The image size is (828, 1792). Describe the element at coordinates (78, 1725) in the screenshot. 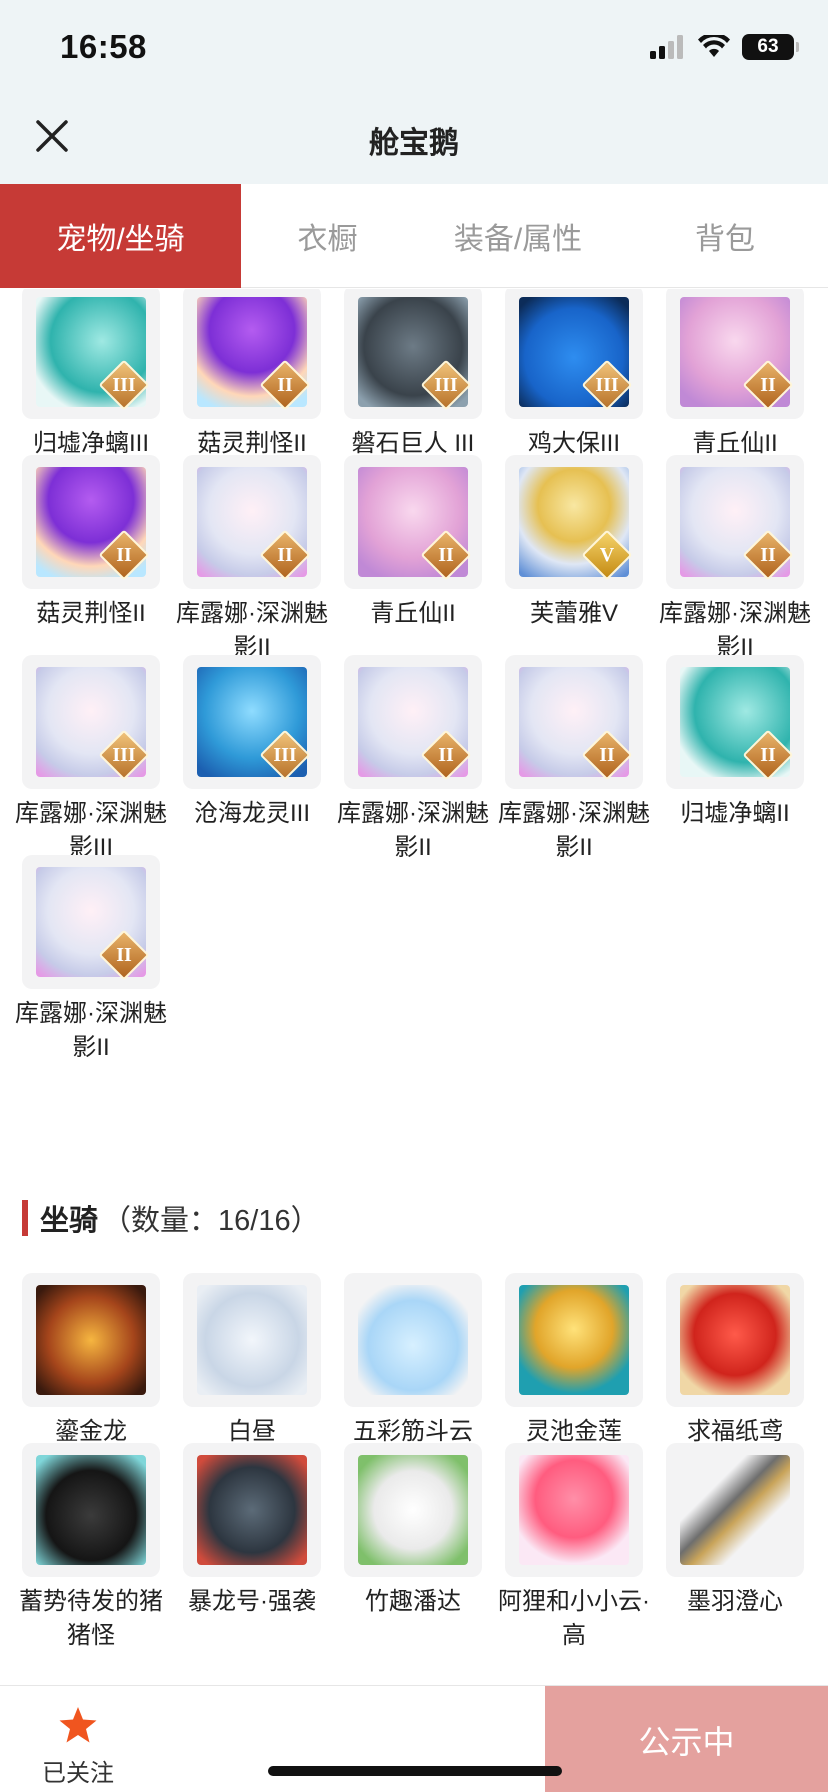

I see `star-icon` at that location.